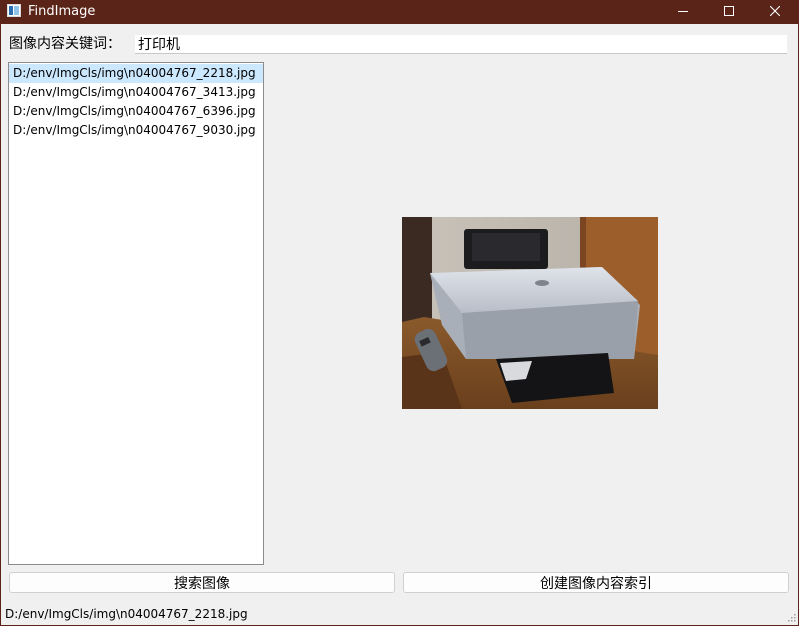  What do you see at coordinates (596, 582) in the screenshot?
I see `build-index-button: 创建图像内容索引` at bounding box center [596, 582].